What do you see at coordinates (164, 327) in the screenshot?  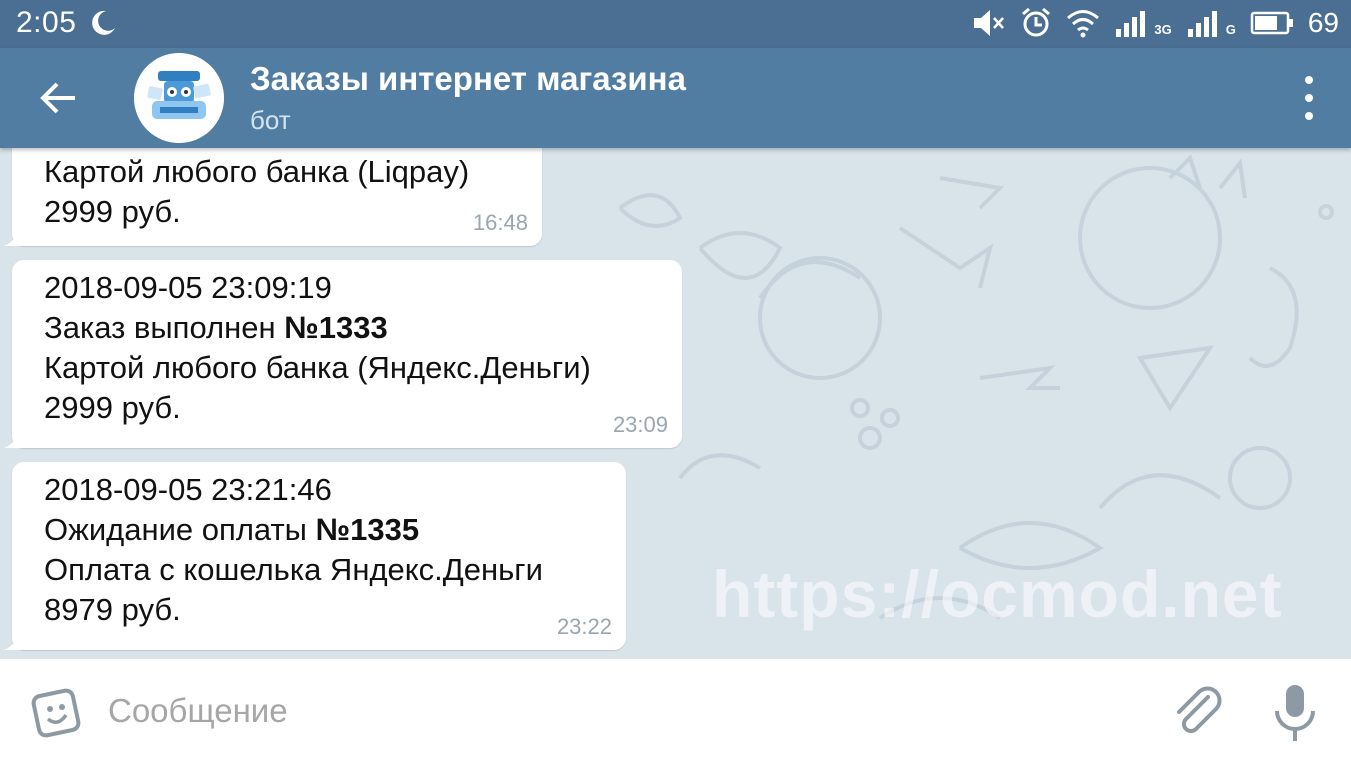 I see `order-status-text: Заказ выполнен` at bounding box center [164, 327].